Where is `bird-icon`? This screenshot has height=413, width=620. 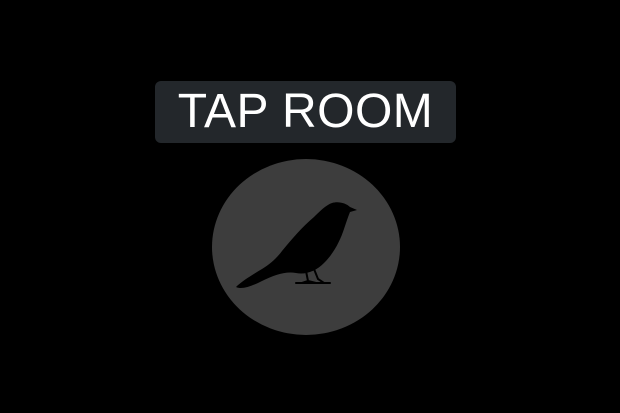
bird-icon is located at coordinates (296, 245).